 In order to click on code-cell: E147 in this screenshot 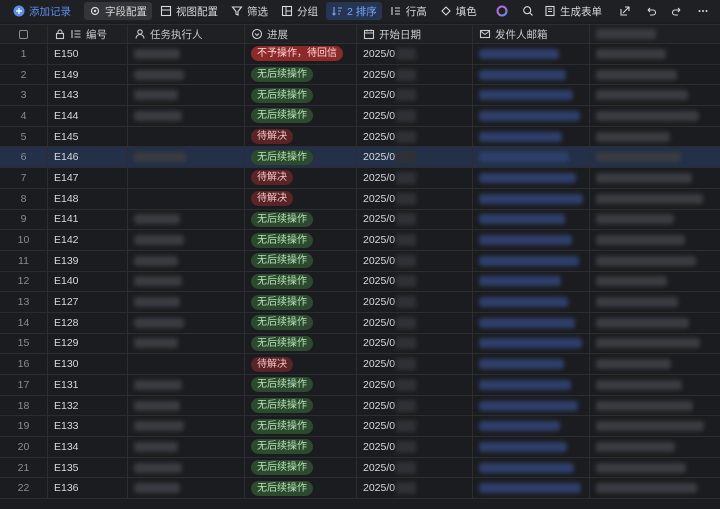, I will do `click(88, 178)`.